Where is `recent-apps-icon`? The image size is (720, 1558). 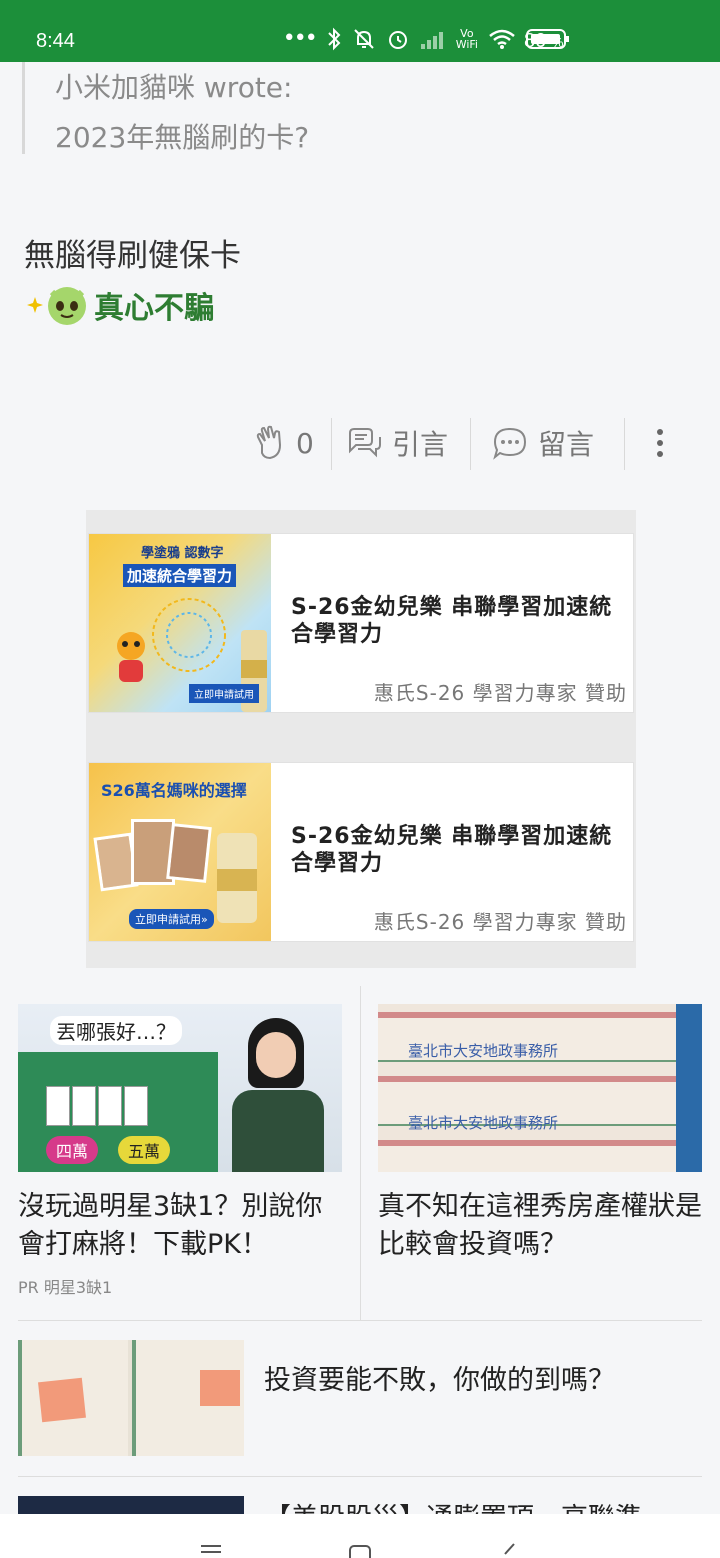 recent-apps-icon is located at coordinates (211, 1551).